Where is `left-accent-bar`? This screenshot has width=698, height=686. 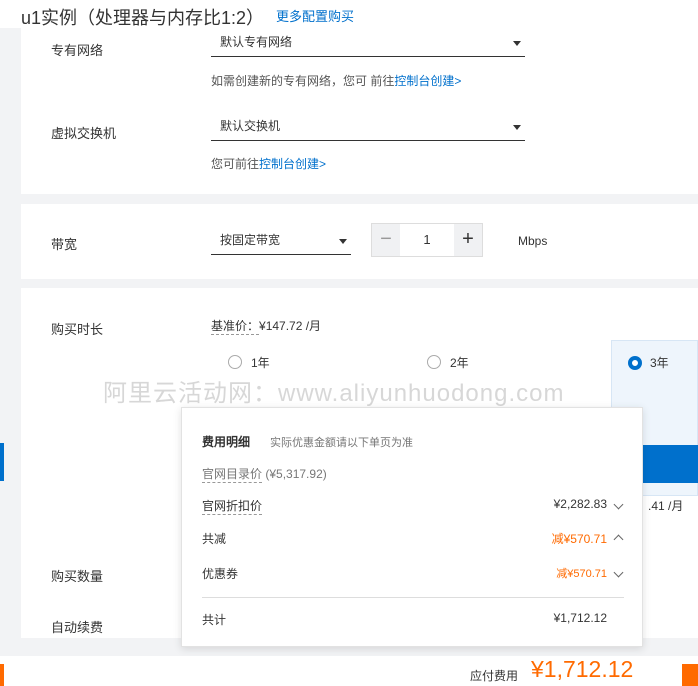 left-accent-bar is located at coordinates (2, 462).